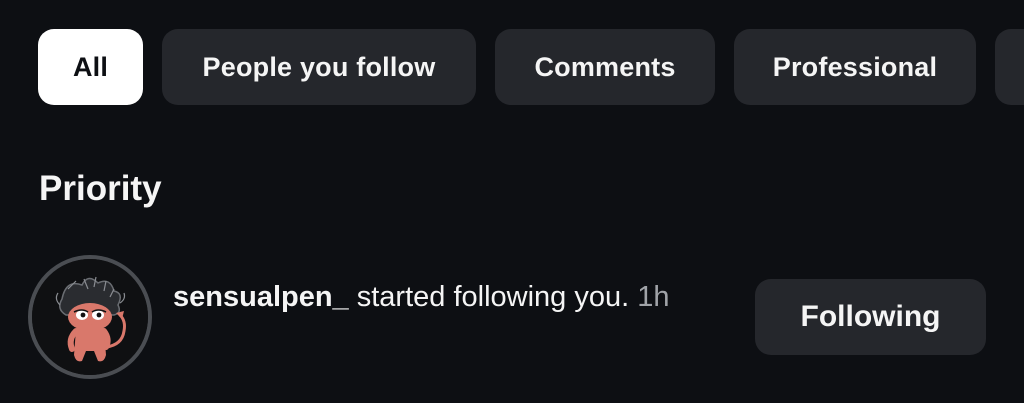  I want to click on filter-chip-people-you-follow: People you follow, so click(319, 67).